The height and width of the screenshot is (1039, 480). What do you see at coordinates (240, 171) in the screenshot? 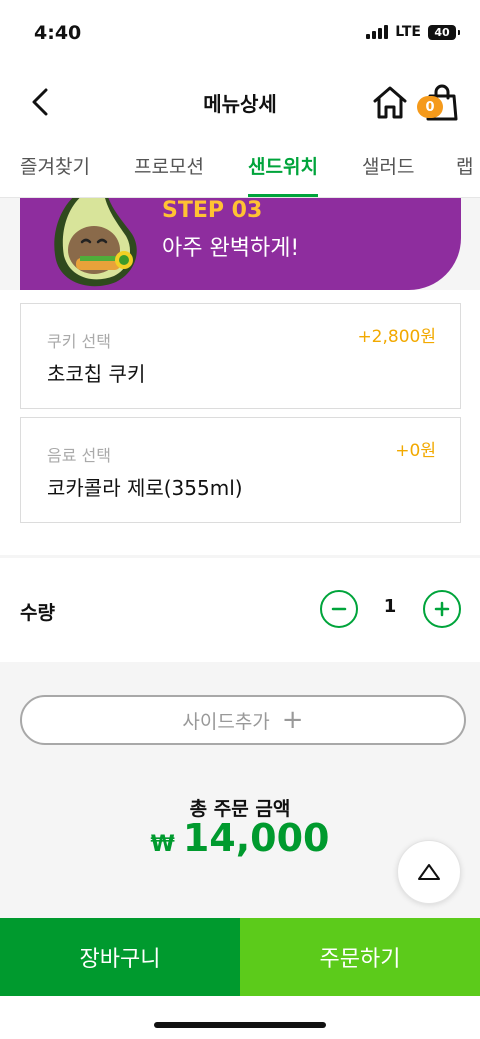
I see `category-tabs: 즐겨찾기 프로모션 샌드위치 샐러드 랩` at bounding box center [240, 171].